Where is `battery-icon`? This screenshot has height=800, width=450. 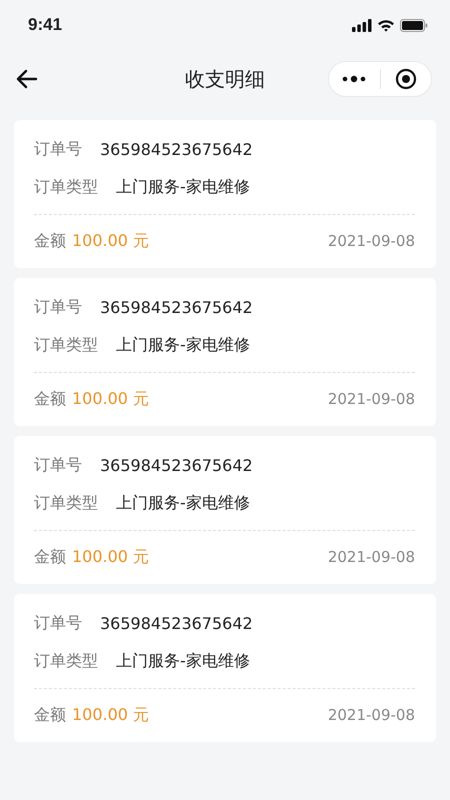 battery-icon is located at coordinates (414, 25).